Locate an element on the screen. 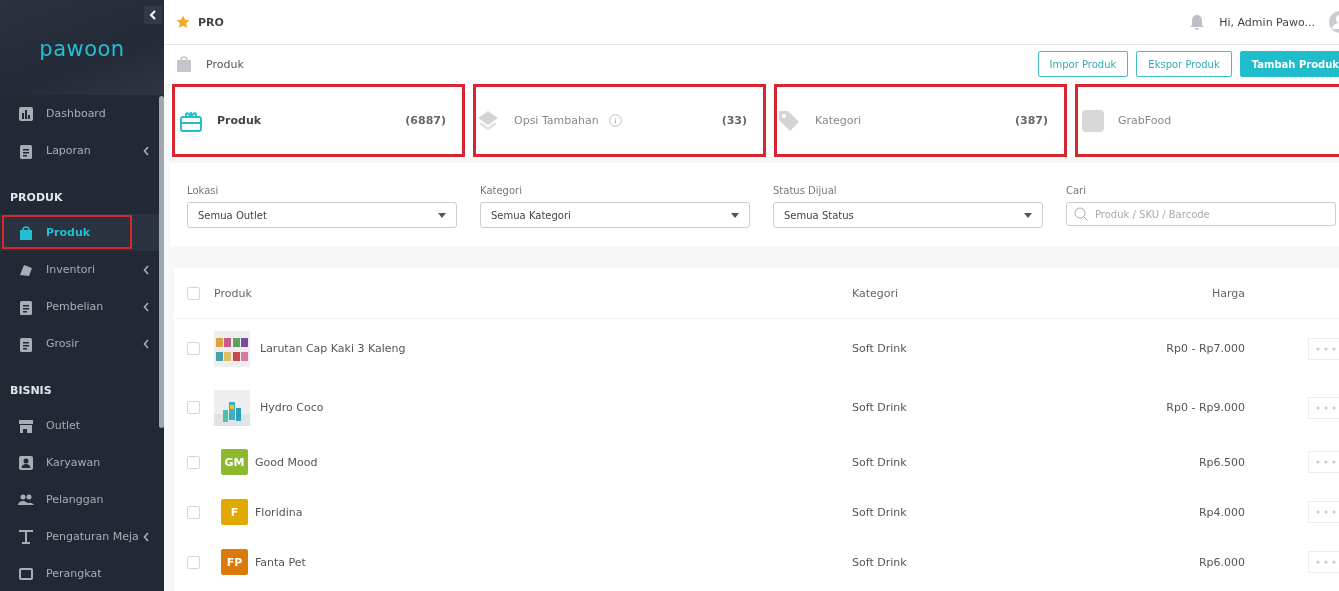 This screenshot has width=1339, height=591. column-header: Harga is located at coordinates (1227, 293).